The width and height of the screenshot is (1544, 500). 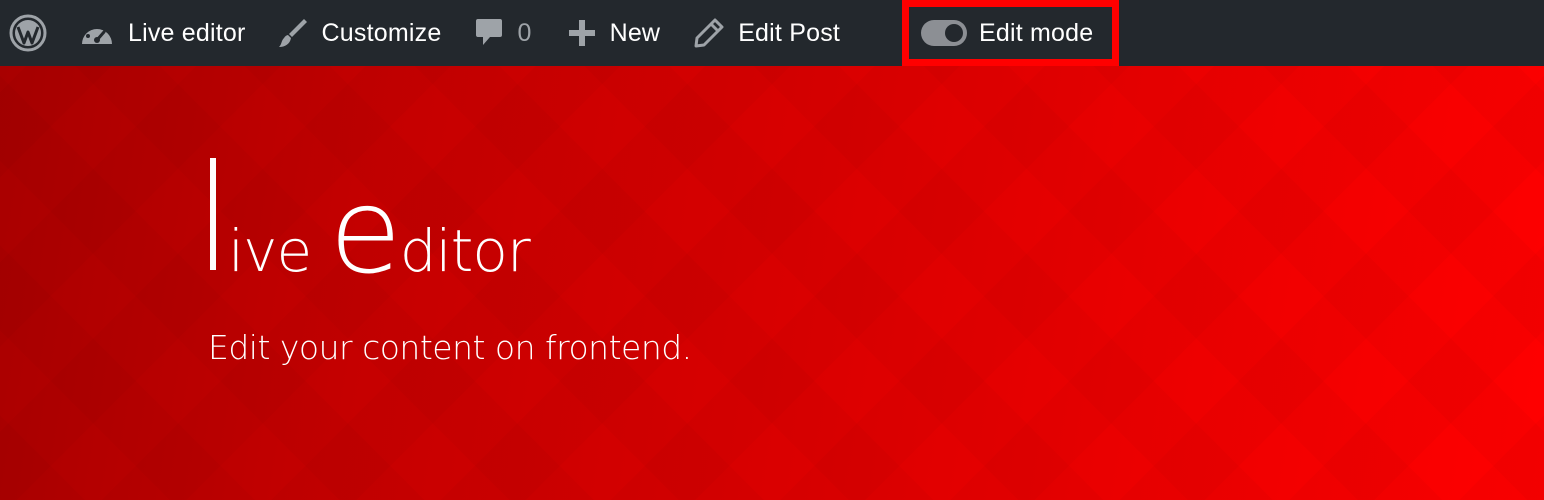 I want to click on paintbrush-icon, so click(x=293, y=33).